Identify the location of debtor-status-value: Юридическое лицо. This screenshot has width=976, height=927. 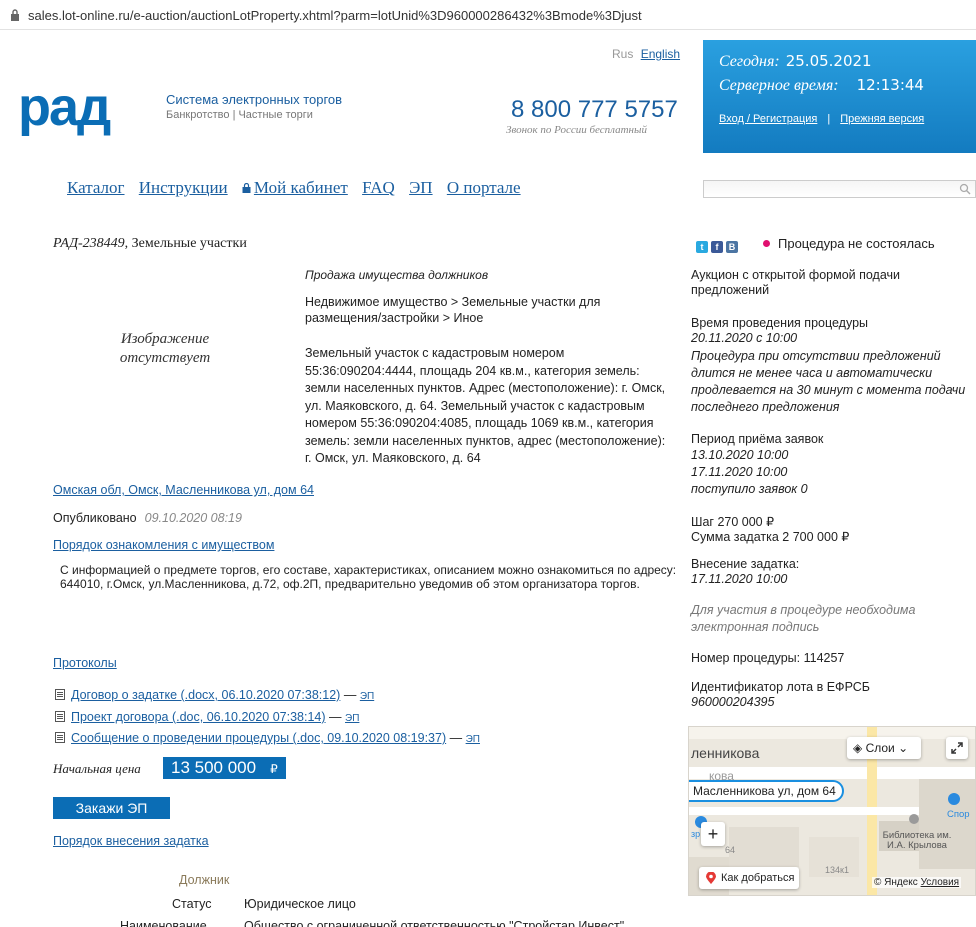
(300, 904).